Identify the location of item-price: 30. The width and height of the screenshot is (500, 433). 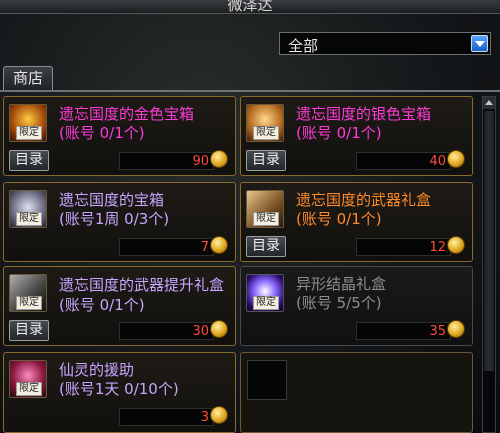
(166, 331).